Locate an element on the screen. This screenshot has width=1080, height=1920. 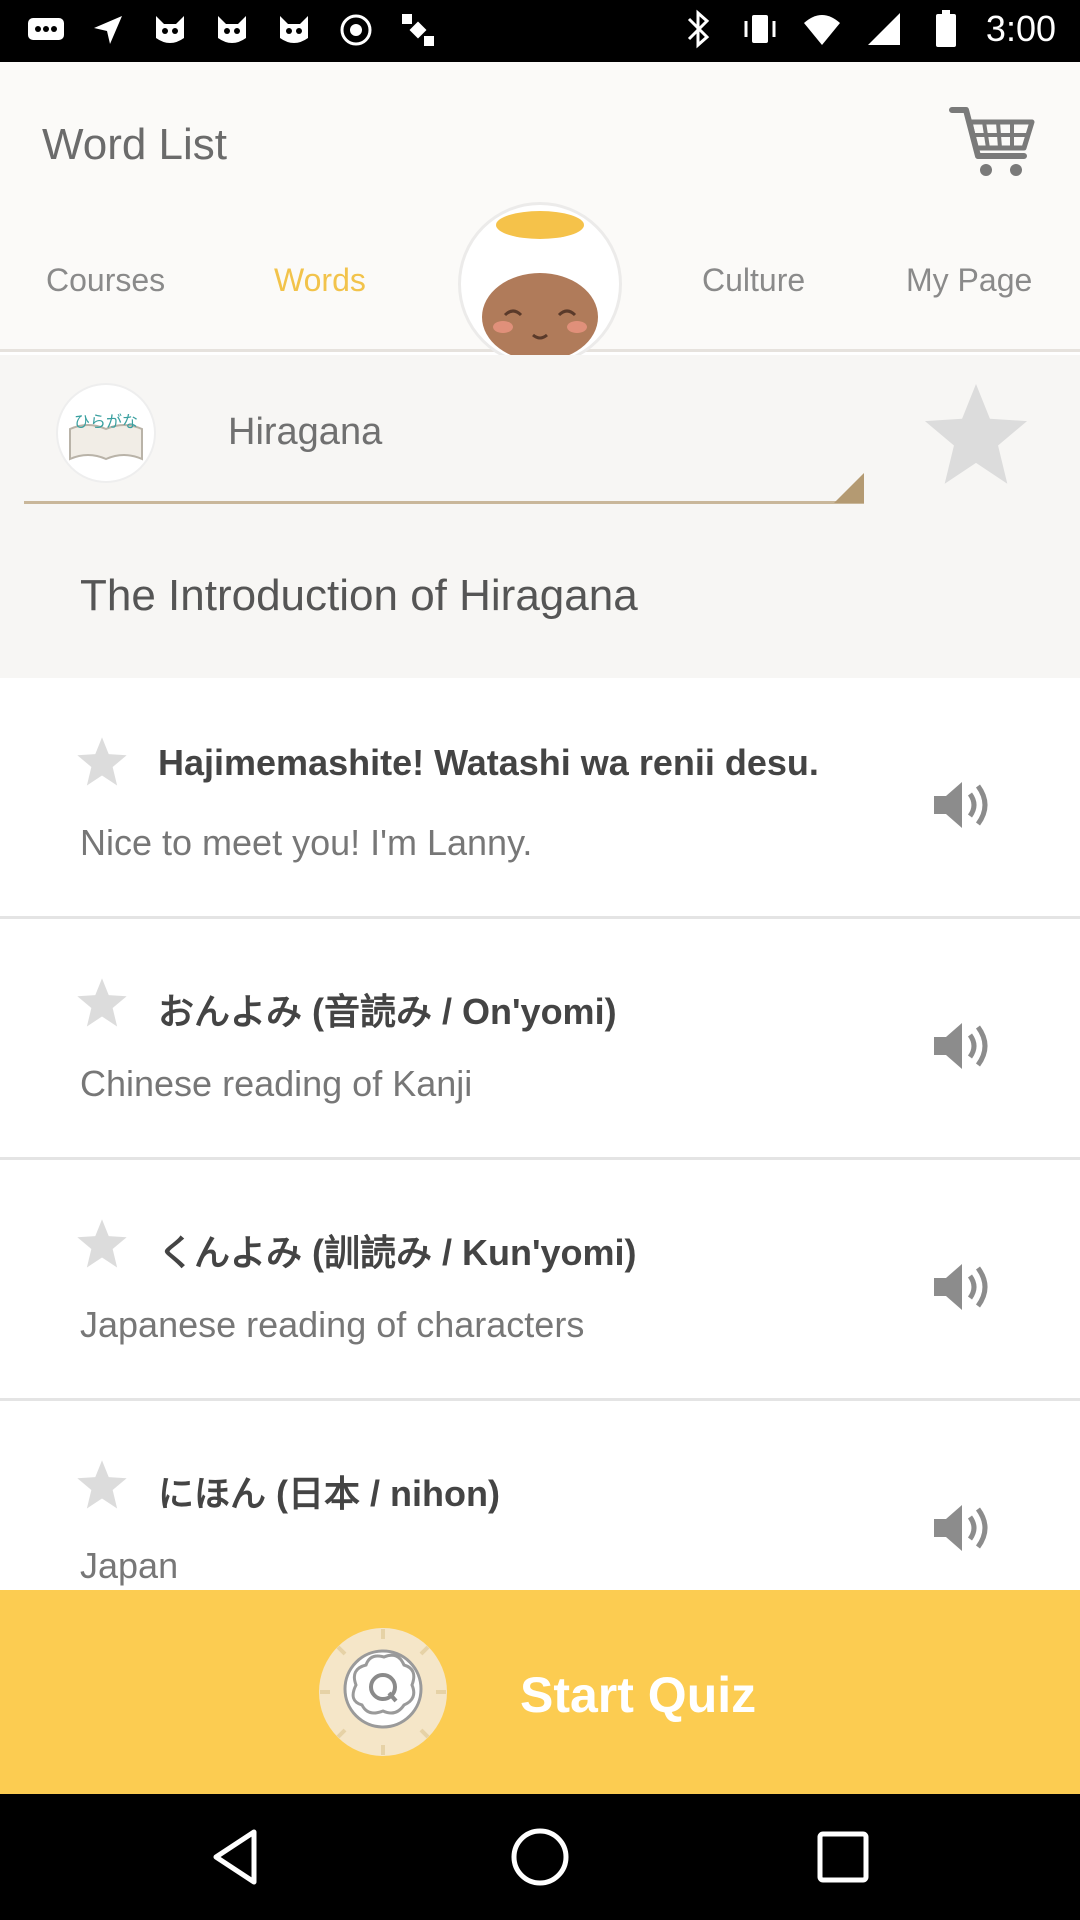
battery-icon is located at coordinates (946, 29).